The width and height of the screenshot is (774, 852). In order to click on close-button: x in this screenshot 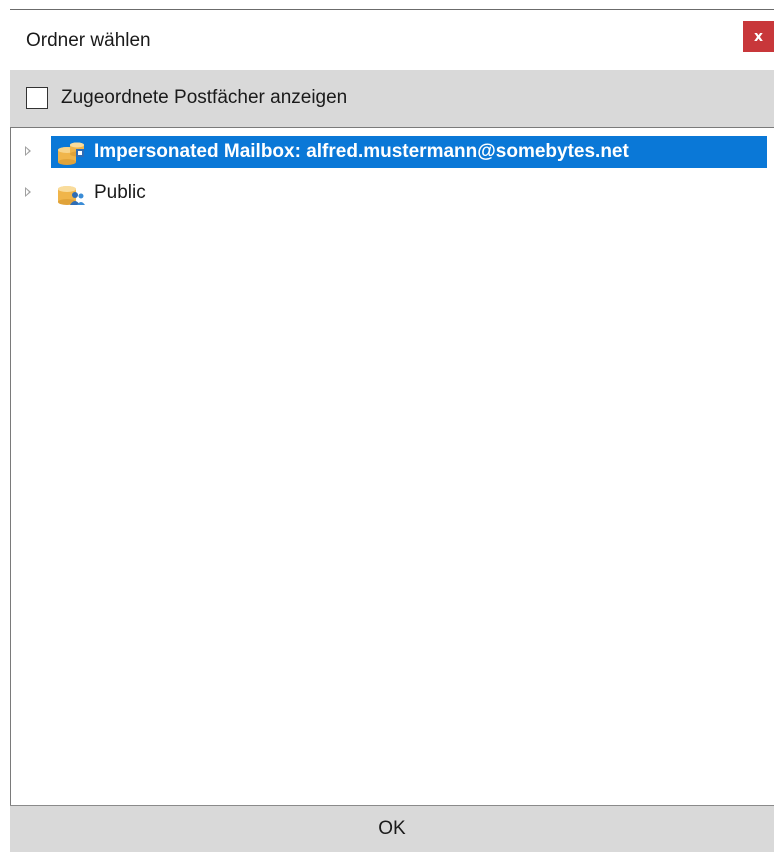, I will do `click(758, 36)`.